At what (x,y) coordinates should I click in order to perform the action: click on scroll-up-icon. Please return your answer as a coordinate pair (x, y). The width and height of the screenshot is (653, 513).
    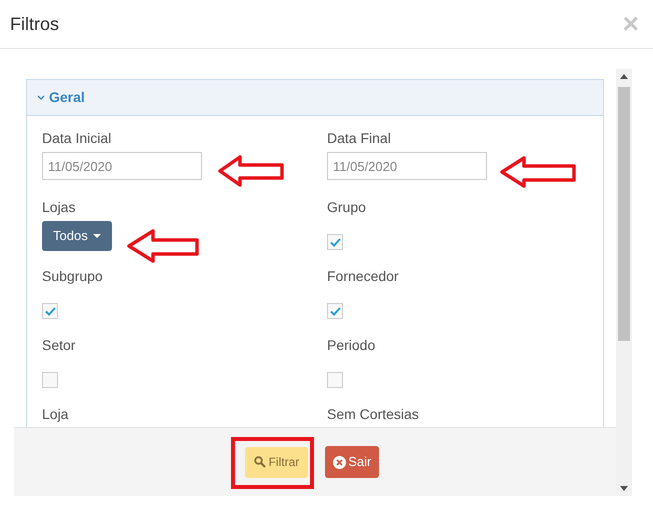
    Looking at the image, I should click on (624, 76).